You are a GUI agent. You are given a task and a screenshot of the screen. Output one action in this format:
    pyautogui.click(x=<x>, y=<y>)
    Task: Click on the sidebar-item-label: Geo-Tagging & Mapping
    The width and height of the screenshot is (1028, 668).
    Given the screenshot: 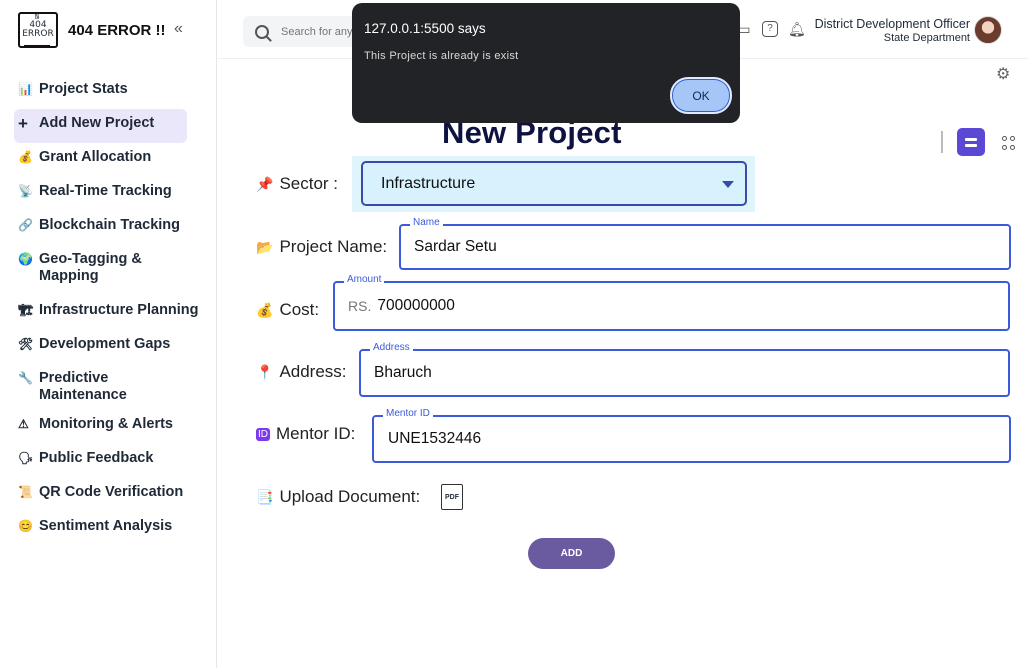 What is the action you would take?
    pyautogui.click(x=90, y=267)
    